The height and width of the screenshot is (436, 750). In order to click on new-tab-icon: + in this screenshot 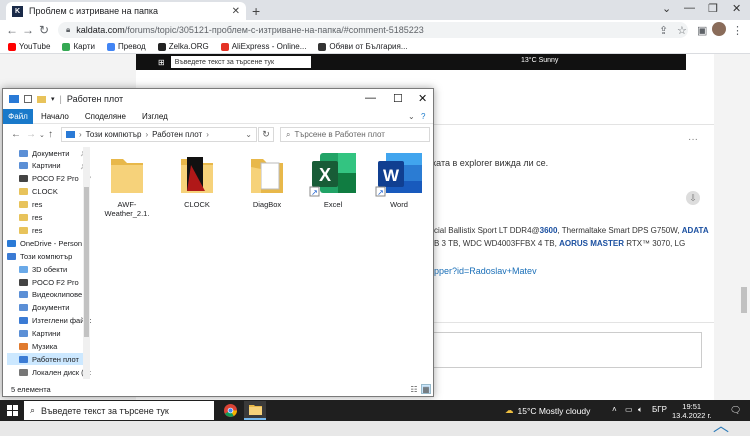, I will do `click(256, 11)`.